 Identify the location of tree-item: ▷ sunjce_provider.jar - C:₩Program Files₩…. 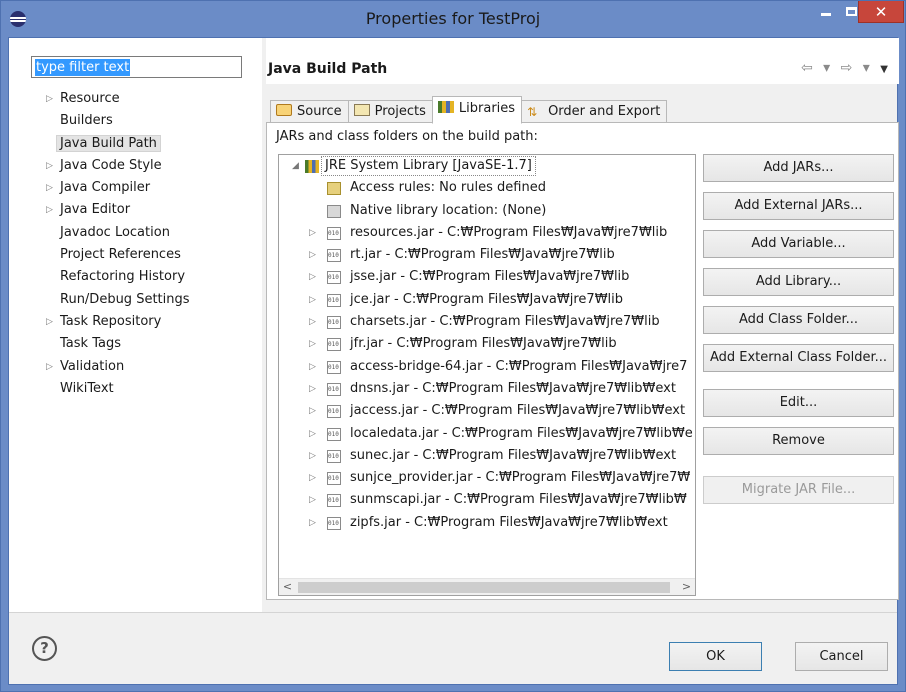
(487, 478).